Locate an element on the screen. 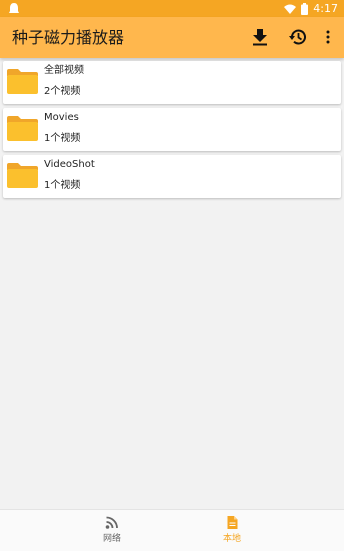  history-icon is located at coordinates (297, 37).